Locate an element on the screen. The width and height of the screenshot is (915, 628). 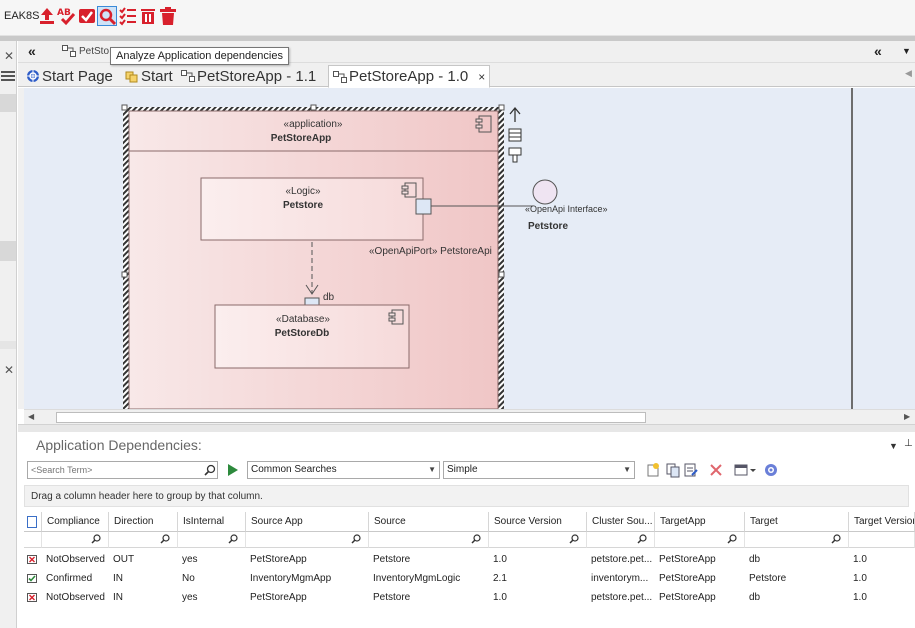
cell-compliance: NotObserved is located at coordinates (75, 559).